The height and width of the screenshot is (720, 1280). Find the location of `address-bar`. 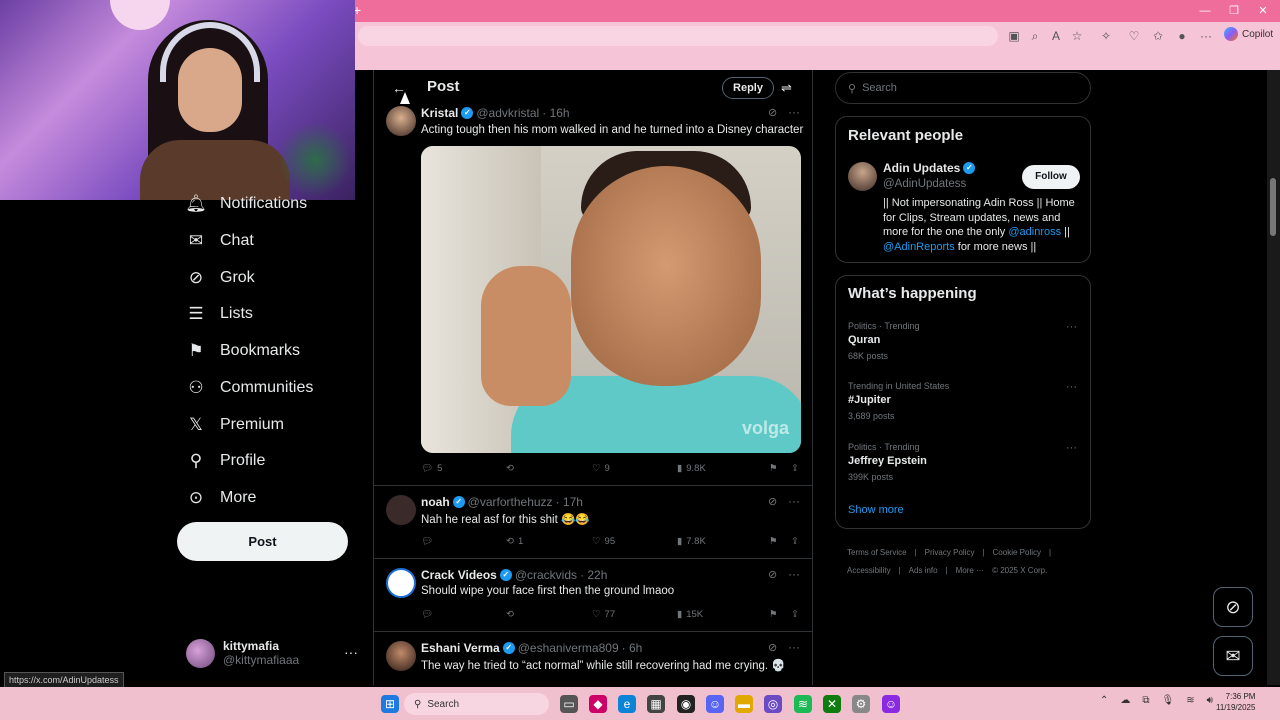

address-bar is located at coordinates (678, 36).